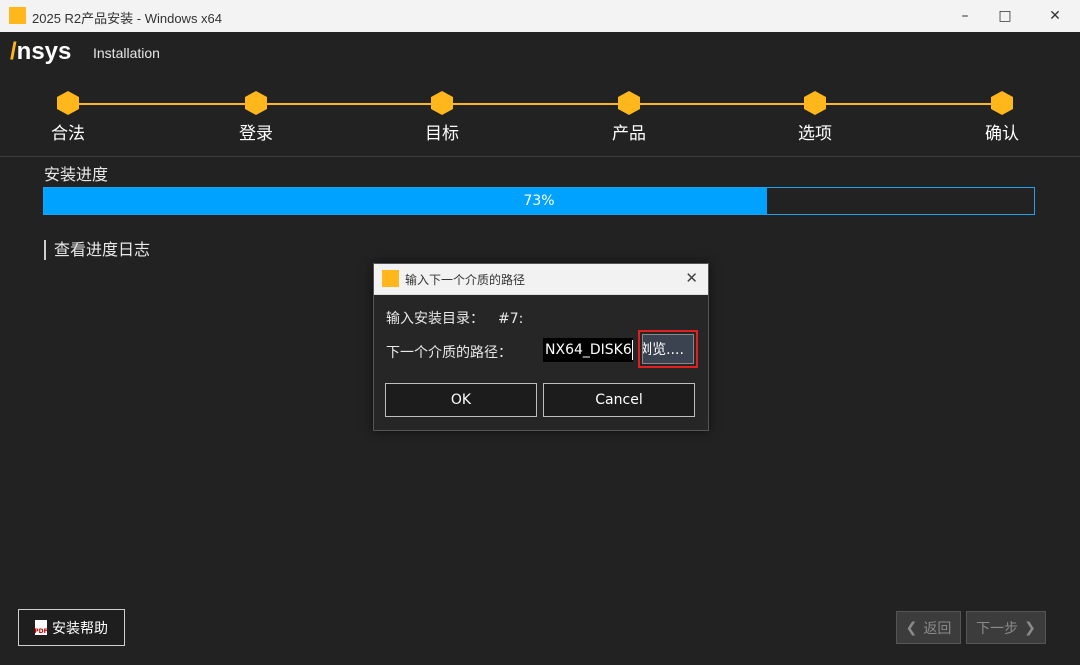 The image size is (1080, 665). What do you see at coordinates (68, 117) in the screenshot?
I see `step-legal: 合法` at bounding box center [68, 117].